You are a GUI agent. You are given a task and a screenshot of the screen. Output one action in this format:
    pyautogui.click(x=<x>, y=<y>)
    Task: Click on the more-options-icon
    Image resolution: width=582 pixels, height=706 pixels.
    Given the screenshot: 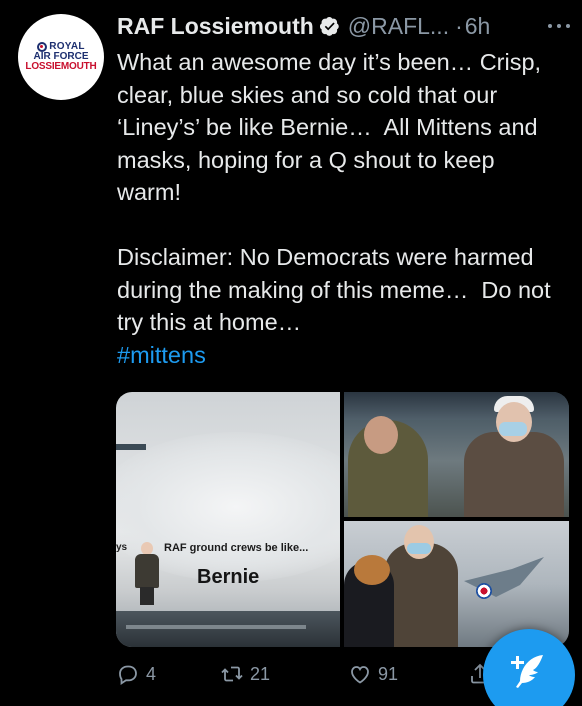 What is the action you would take?
    pyautogui.click(x=559, y=26)
    